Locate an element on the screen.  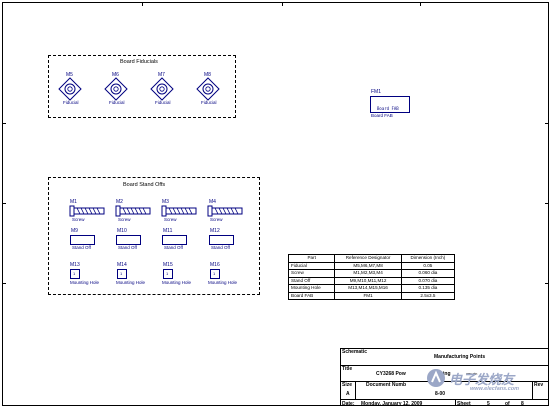
table-cell: 0.060 dia is located at coordinates (428, 273).